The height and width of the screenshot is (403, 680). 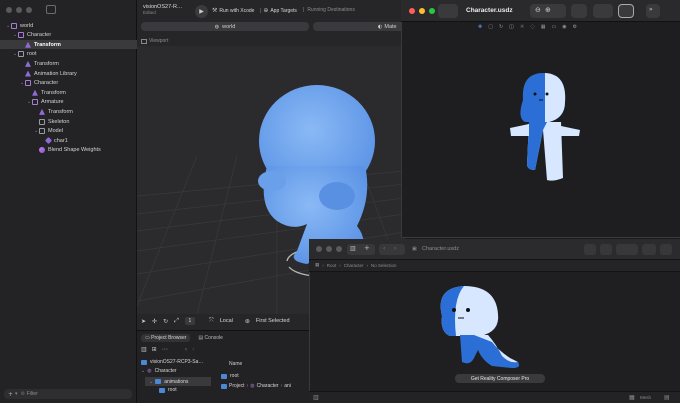 I want to click on viewport-icon, so click(x=144, y=41).